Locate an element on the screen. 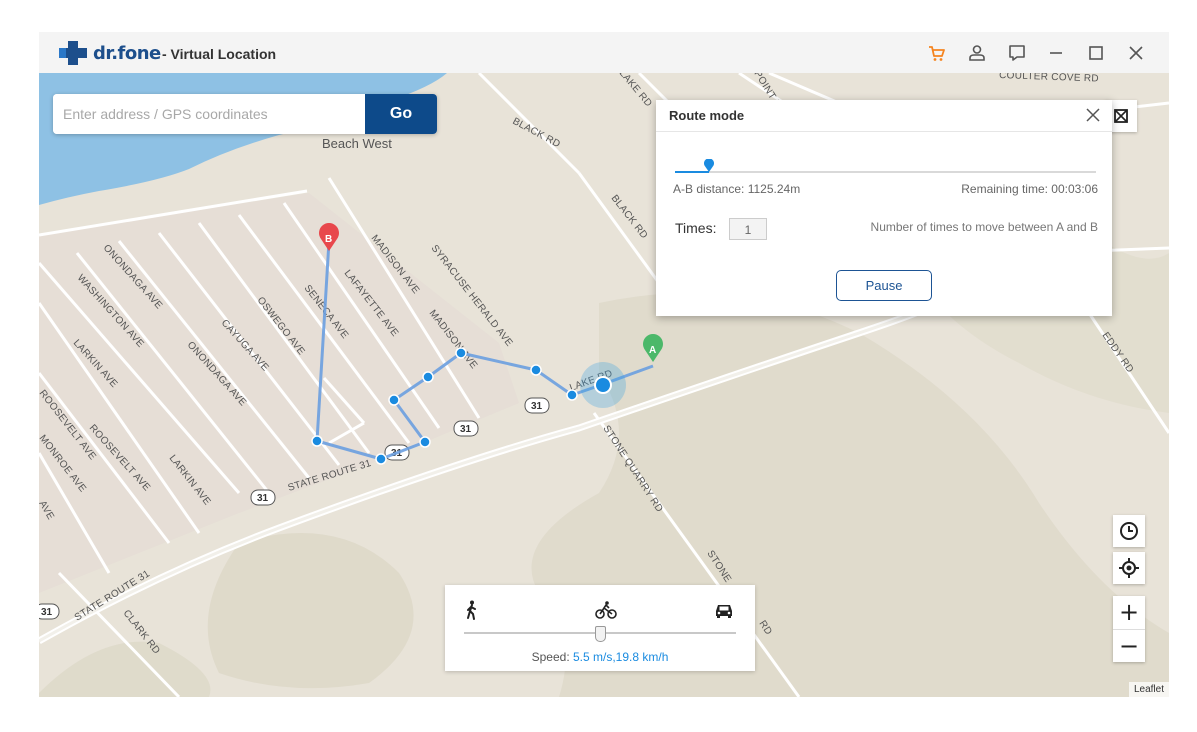 This screenshot has width=1197, height=732. route-progress-track is located at coordinates (885, 172).